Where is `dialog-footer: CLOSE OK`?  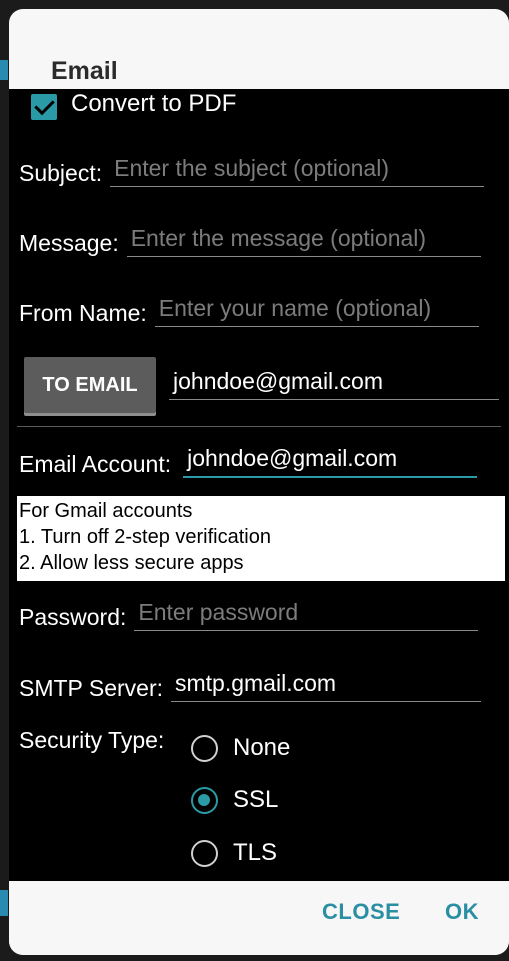 dialog-footer: CLOSE OK is located at coordinates (259, 918).